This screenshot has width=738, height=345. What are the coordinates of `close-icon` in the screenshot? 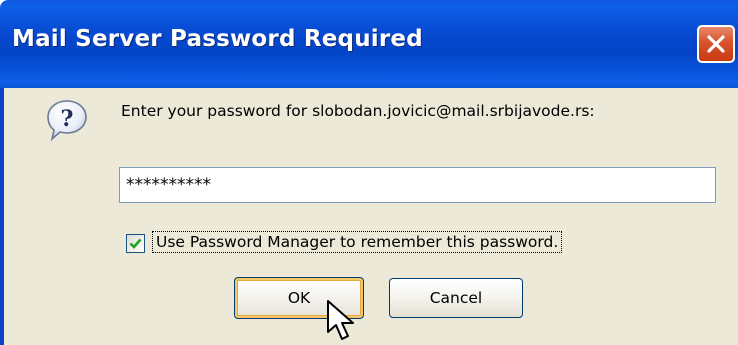 It's located at (716, 44).